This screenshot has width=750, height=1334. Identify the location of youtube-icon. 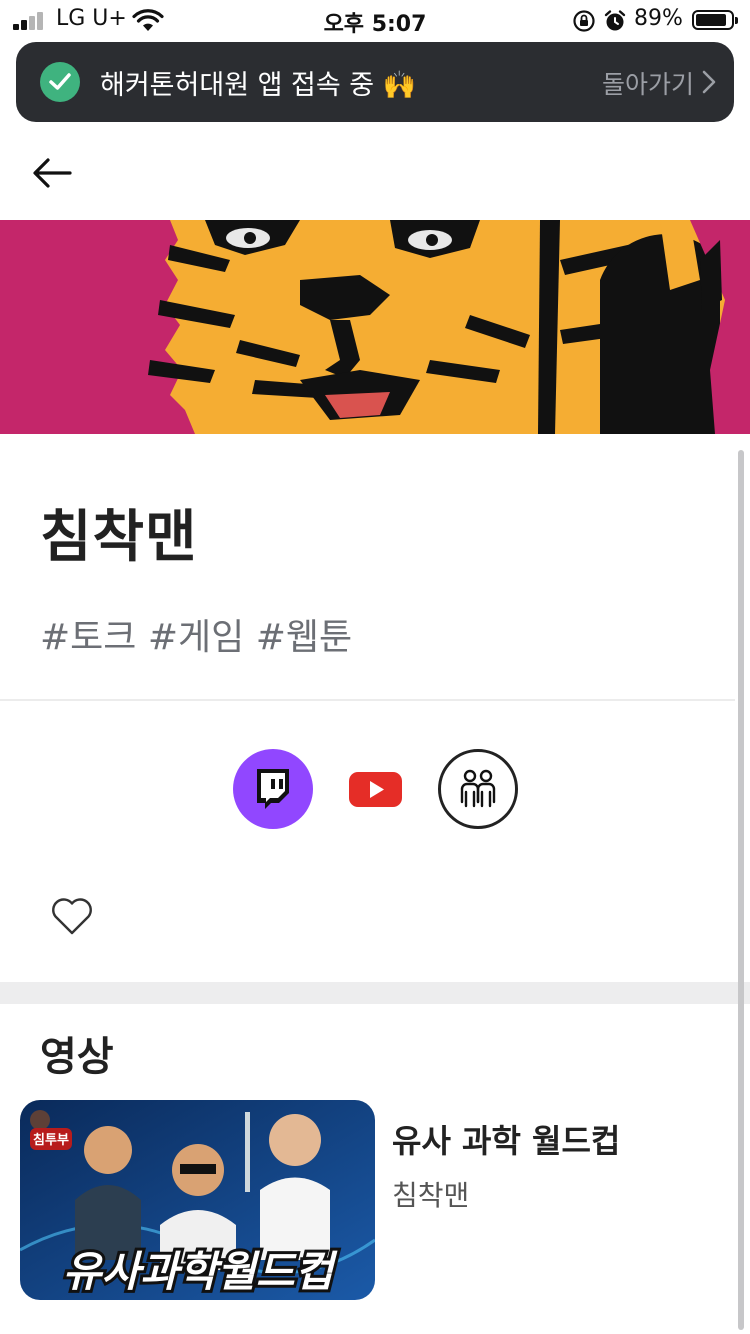
(375, 789).